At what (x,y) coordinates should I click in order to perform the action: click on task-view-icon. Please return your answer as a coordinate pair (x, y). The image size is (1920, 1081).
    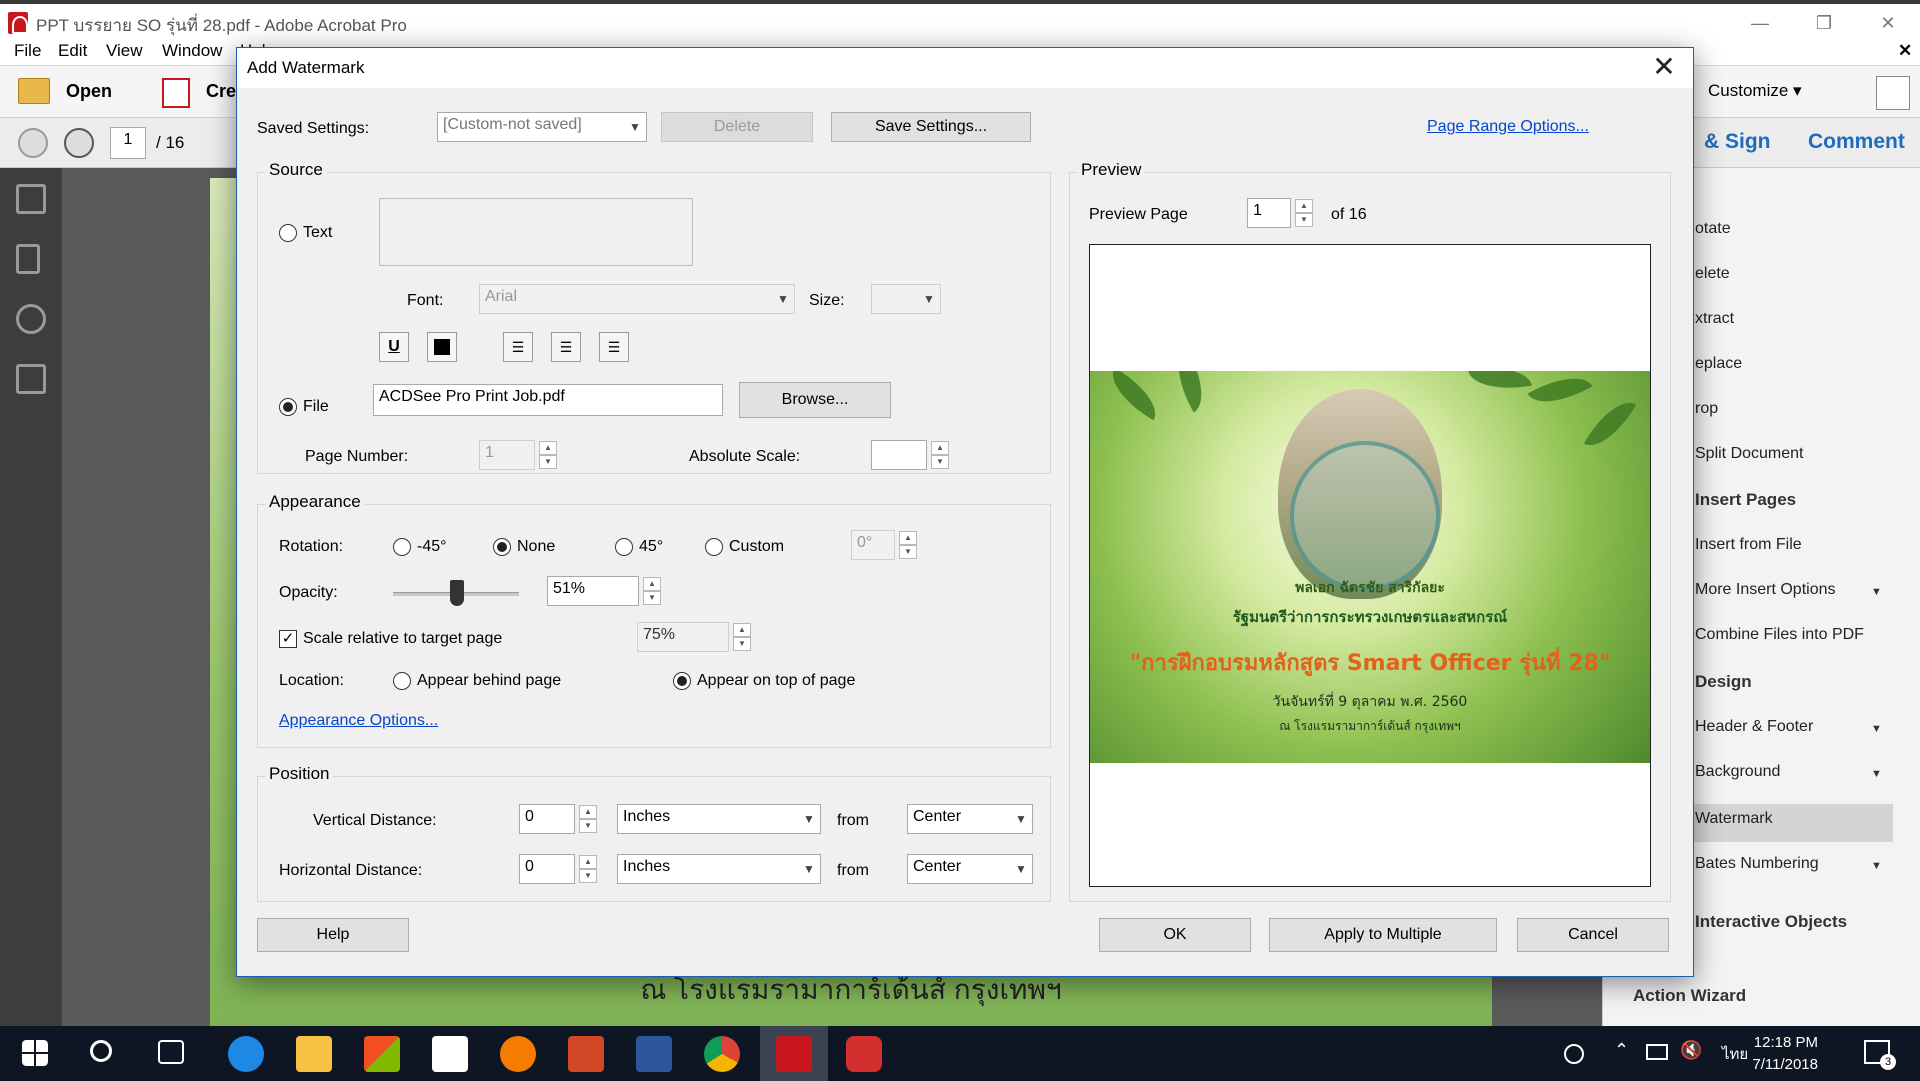
    Looking at the image, I should click on (171, 1052).